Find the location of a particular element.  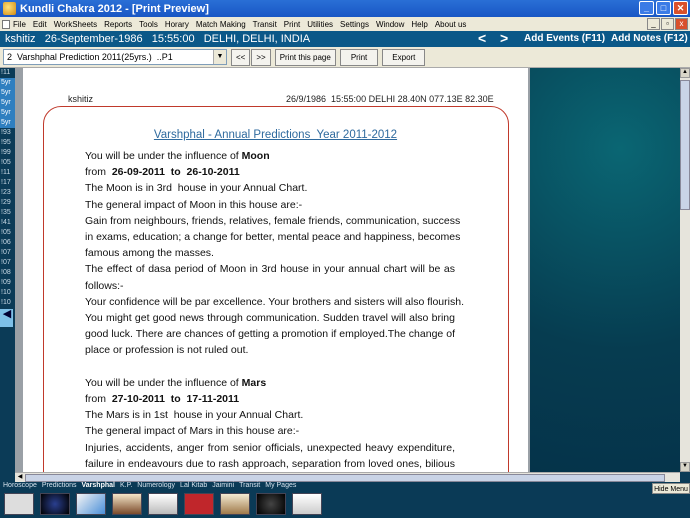

mdi-close-button: x is located at coordinates (681, 24).